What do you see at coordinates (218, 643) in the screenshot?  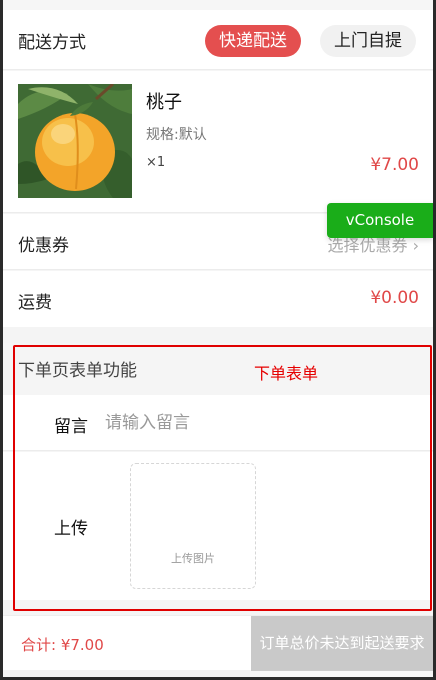 I see `checkout-bar: 合计: ¥7.00 订单总价未达到起送要求` at bounding box center [218, 643].